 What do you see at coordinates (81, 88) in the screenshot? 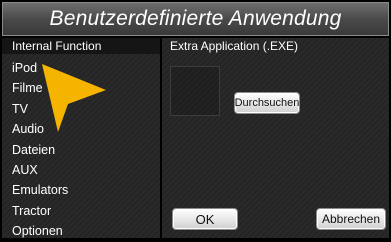
I see `list-item-filme: Filme` at bounding box center [81, 88].